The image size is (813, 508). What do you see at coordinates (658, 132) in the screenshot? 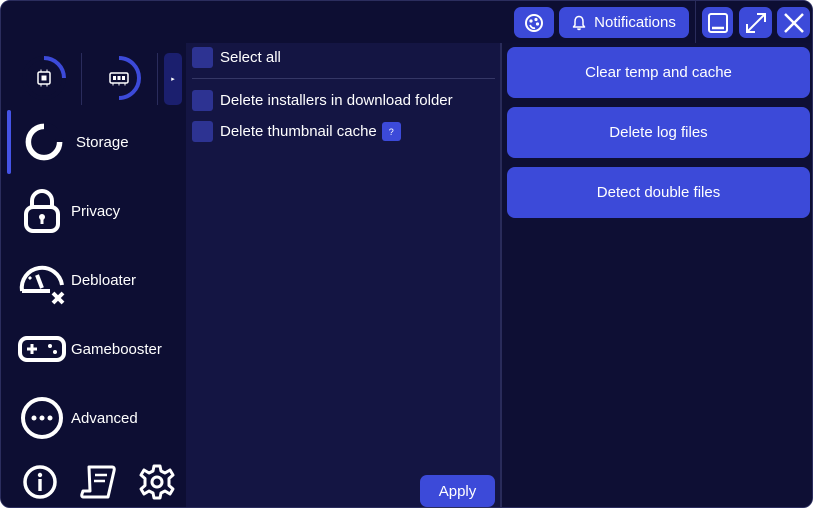
I see `delete-log-files-button: Delete log files` at bounding box center [658, 132].